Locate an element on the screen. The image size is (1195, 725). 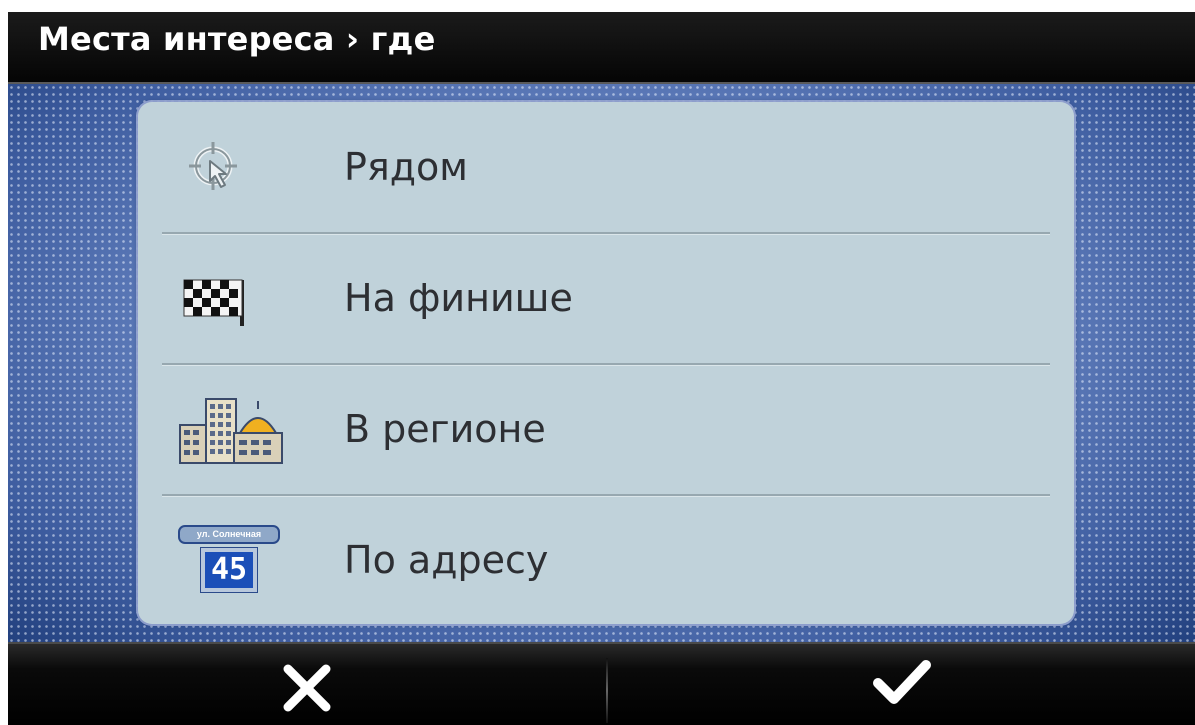
menu-item-destination: На финише is located at coordinates (606, 298).